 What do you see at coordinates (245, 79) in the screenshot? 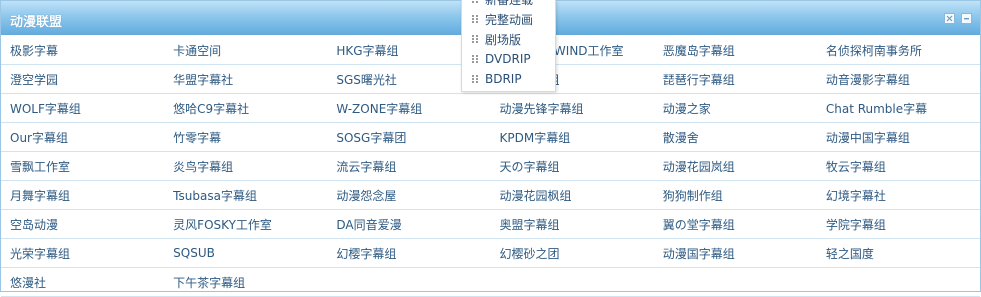
I see `fansub-group-link: 华盟字幕社` at bounding box center [245, 79].